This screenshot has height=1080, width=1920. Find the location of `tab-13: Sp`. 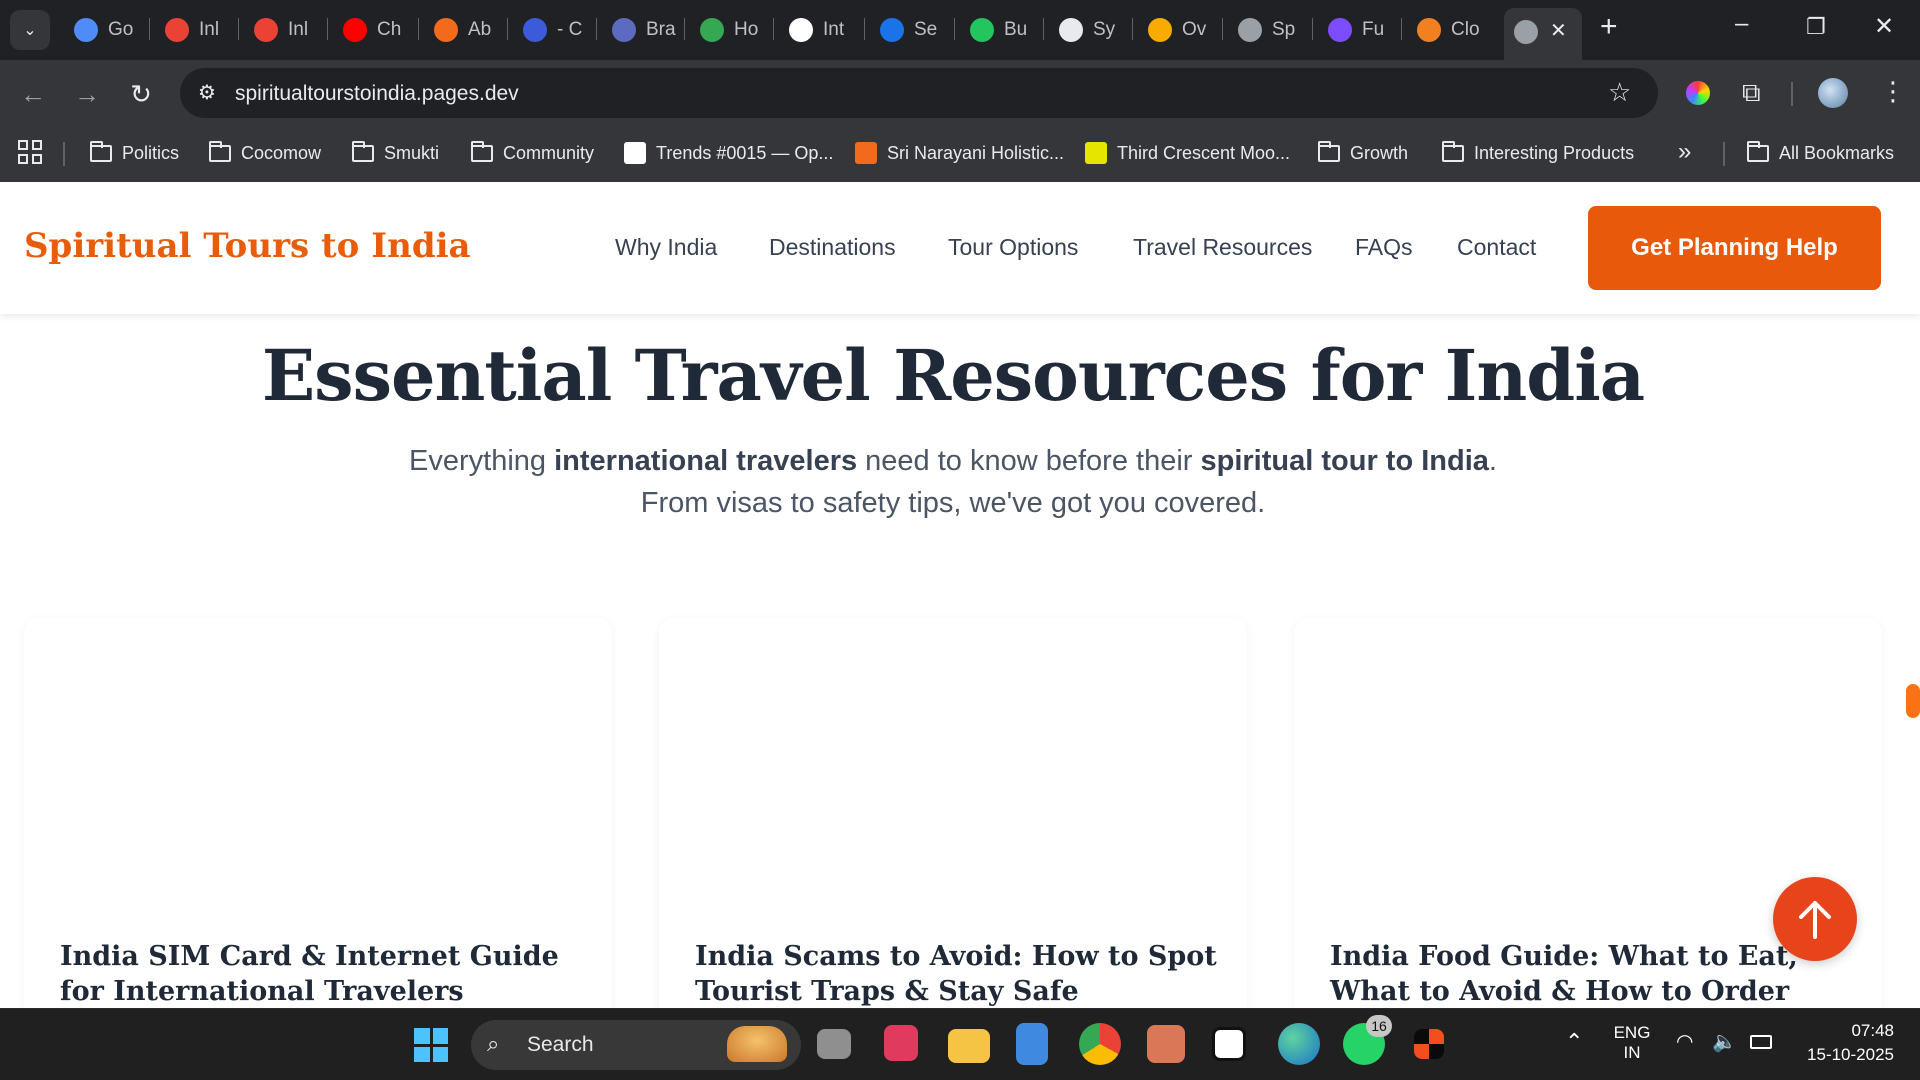

tab-13: Sp is located at coordinates (1266, 30).